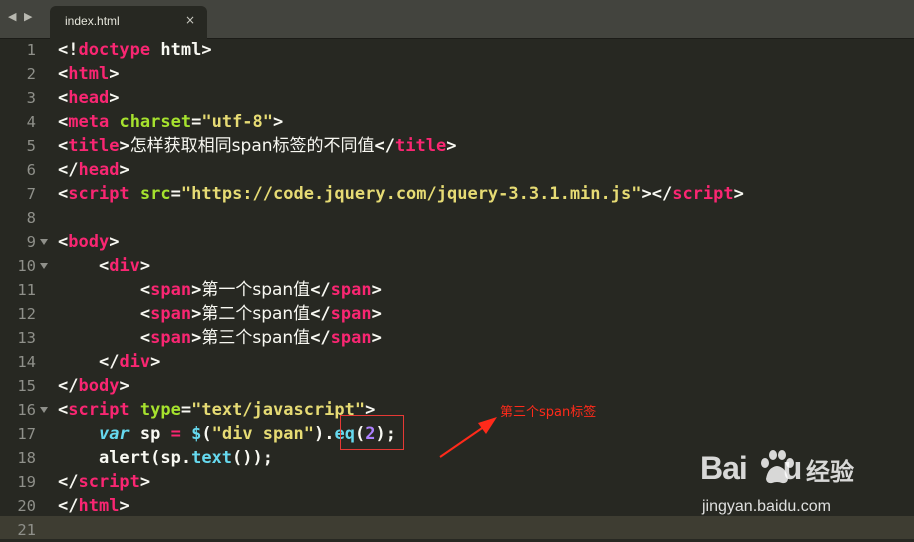 This screenshot has width=914, height=542. I want to click on watermark-url: jingyan.baidu.com, so click(766, 506).